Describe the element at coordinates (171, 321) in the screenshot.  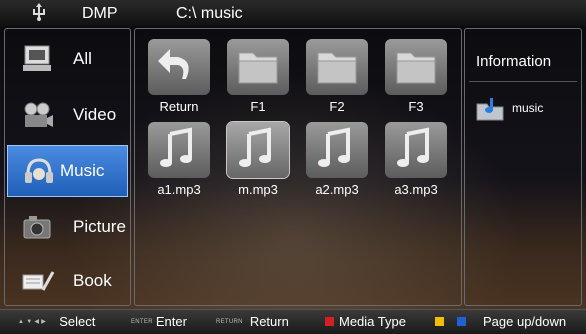
I see `hint-enter-label: Enter` at that location.